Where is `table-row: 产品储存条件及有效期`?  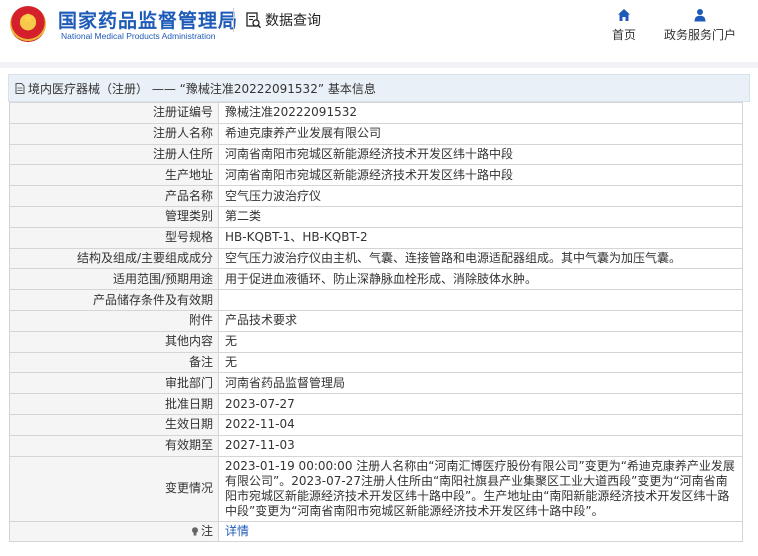 table-row: 产品储存条件及有效期 is located at coordinates (376, 300).